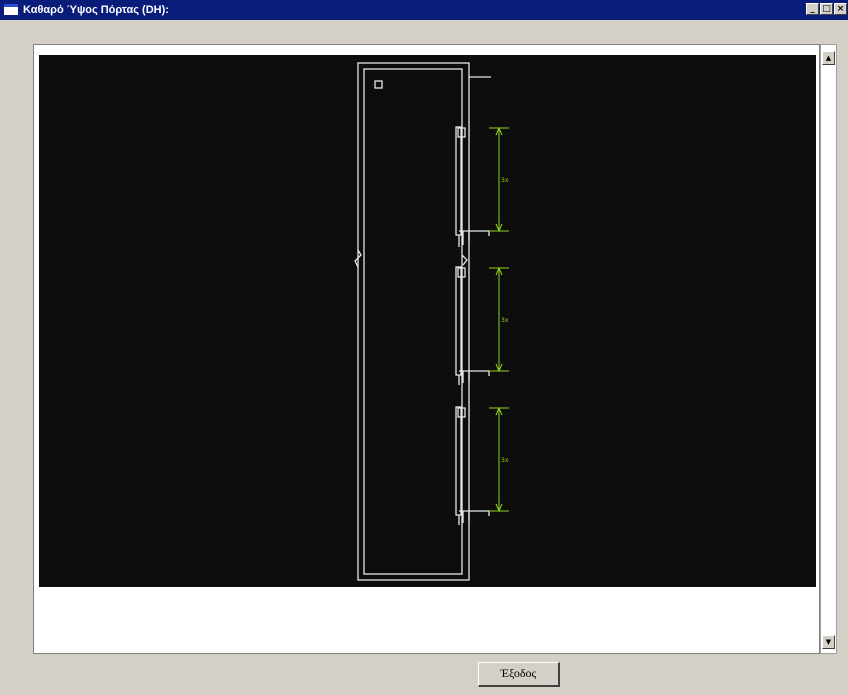 The width and height of the screenshot is (848, 695). What do you see at coordinates (812, 9) in the screenshot?
I see `minimize-button: _` at bounding box center [812, 9].